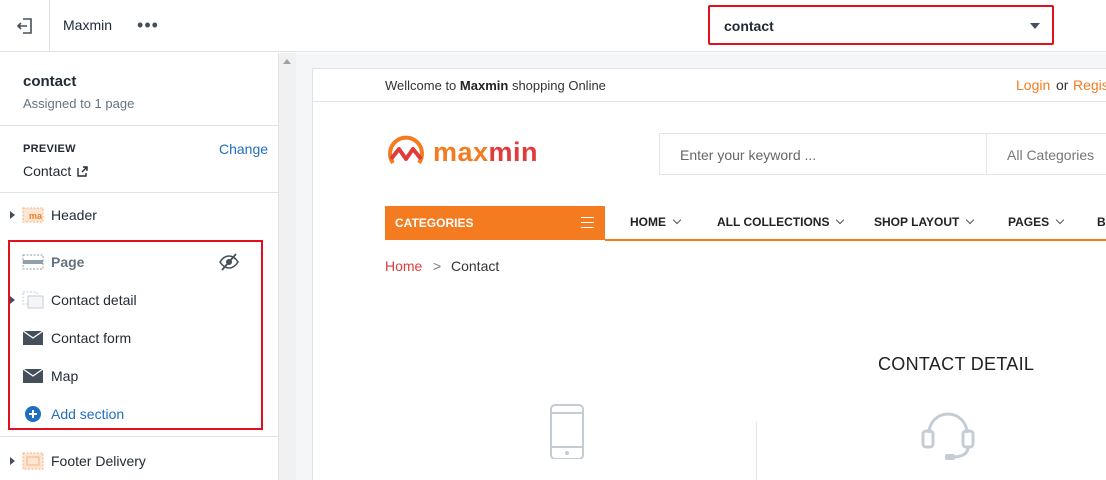  I want to click on theme-name: Maxmin, so click(88, 25).